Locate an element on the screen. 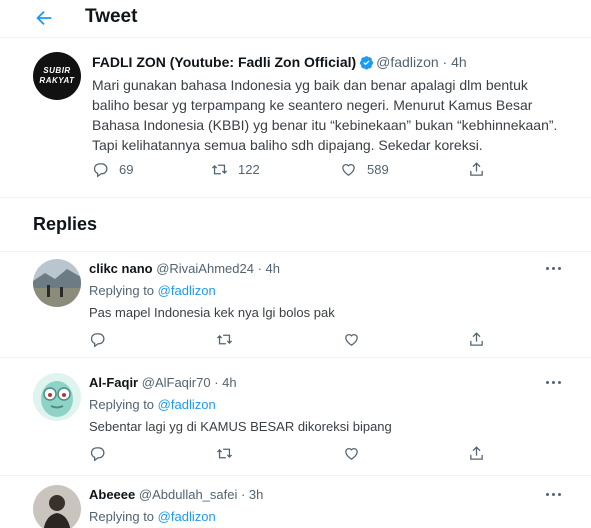 Image resolution: width=591 pixels, height=528 pixels. cartoon-face-icon is located at coordinates (57, 397).